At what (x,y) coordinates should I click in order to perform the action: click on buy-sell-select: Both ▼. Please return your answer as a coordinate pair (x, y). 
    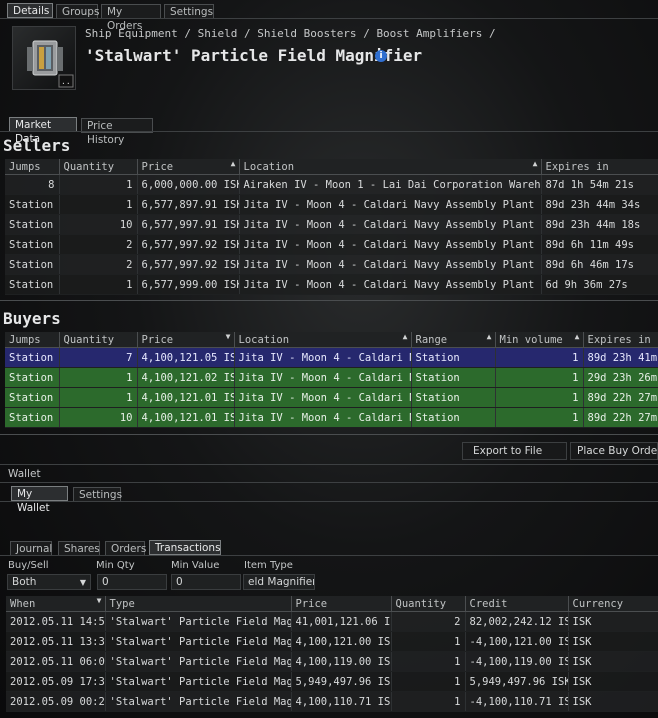
    Looking at the image, I should click on (49, 582).